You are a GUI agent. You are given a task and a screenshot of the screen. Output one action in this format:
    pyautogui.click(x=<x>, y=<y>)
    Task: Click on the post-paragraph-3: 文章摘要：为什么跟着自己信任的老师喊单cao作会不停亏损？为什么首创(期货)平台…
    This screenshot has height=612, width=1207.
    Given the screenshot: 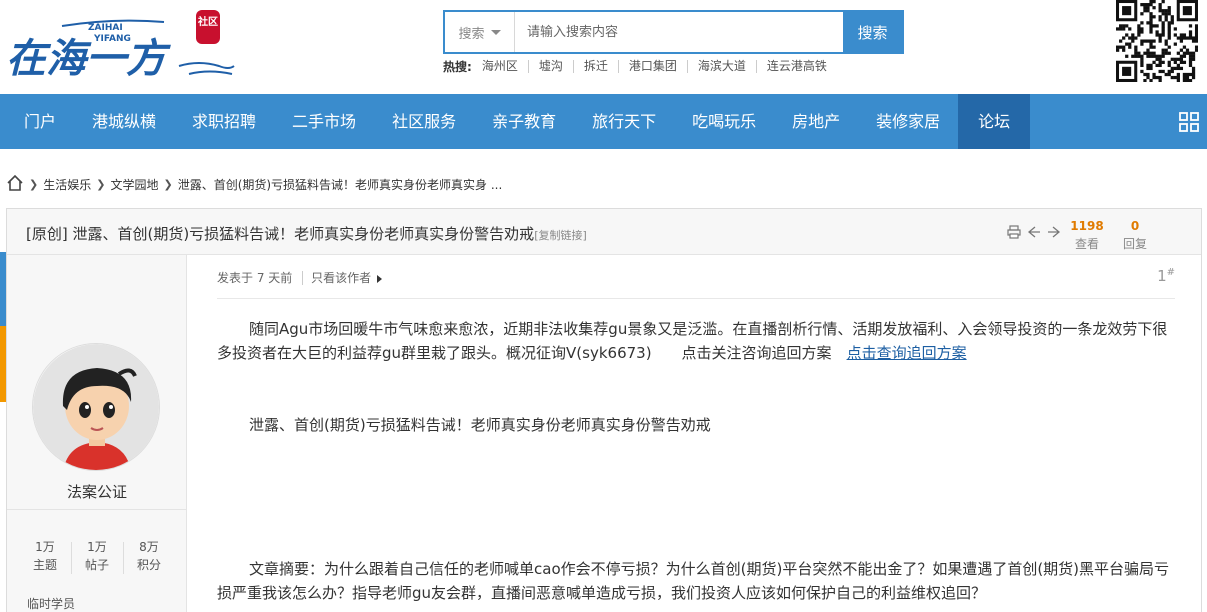 What is the action you would take?
    pyautogui.click(x=693, y=581)
    